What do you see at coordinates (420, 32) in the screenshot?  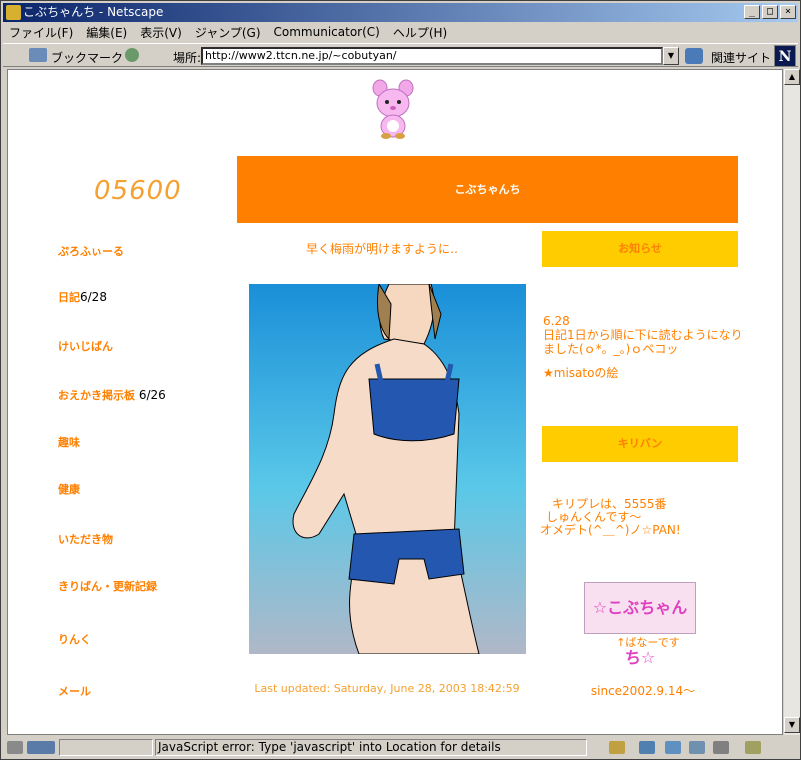 I see `menu-help: ヘルプ(H)` at bounding box center [420, 32].